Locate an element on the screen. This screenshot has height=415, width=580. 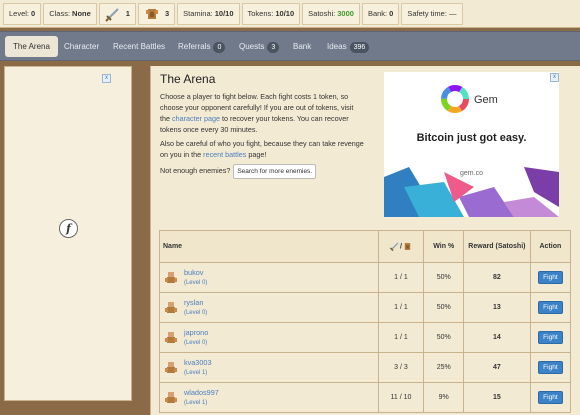
reward-cell: 14 is located at coordinates (496, 337).